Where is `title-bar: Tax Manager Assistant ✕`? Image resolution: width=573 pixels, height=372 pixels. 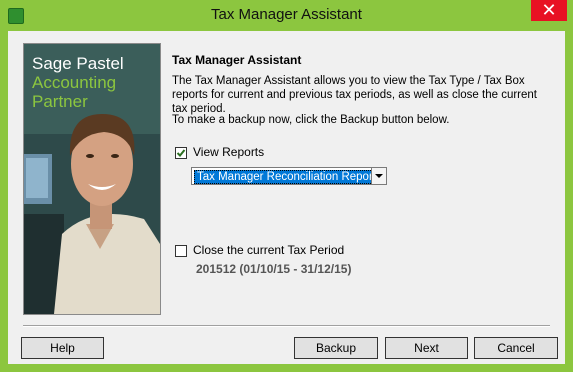 title-bar: Tax Manager Assistant ✕ is located at coordinates (286, 15).